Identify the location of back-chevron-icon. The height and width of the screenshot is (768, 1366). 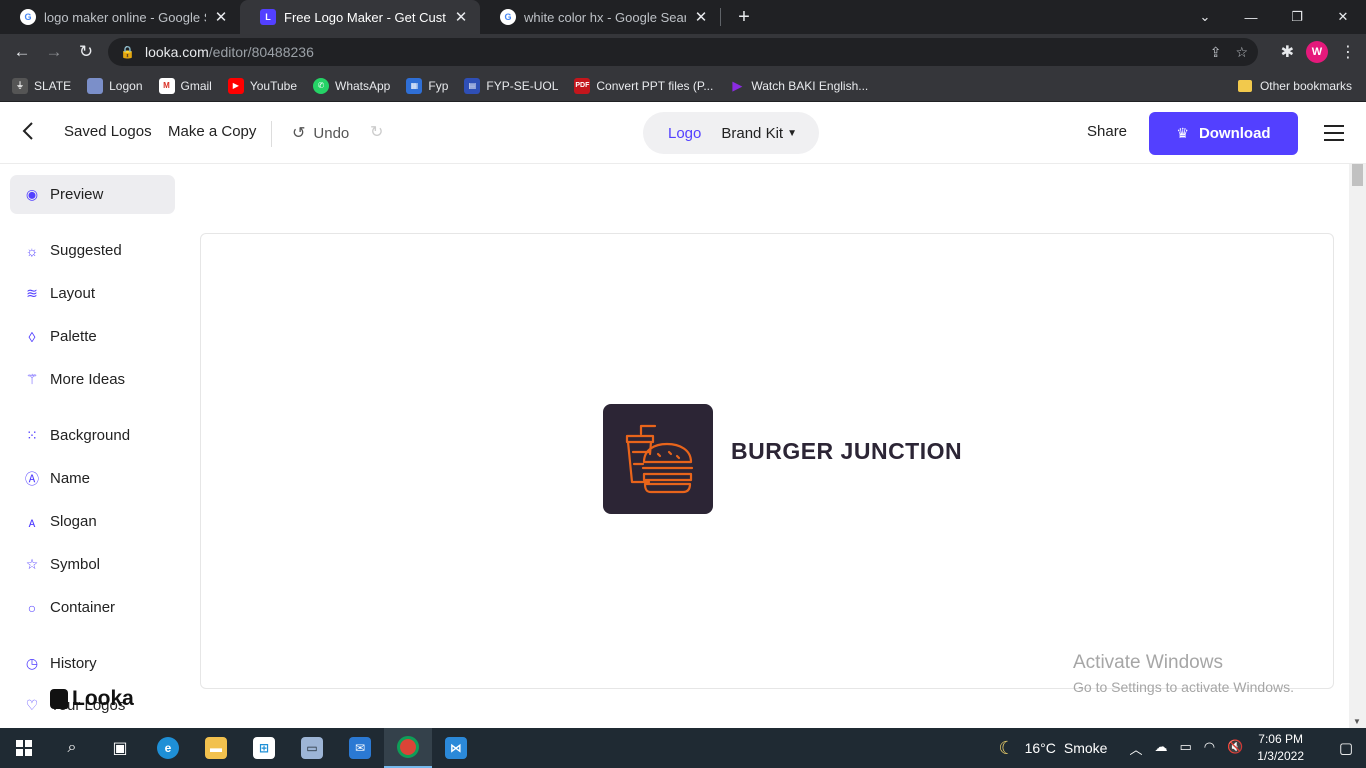
(32, 133).